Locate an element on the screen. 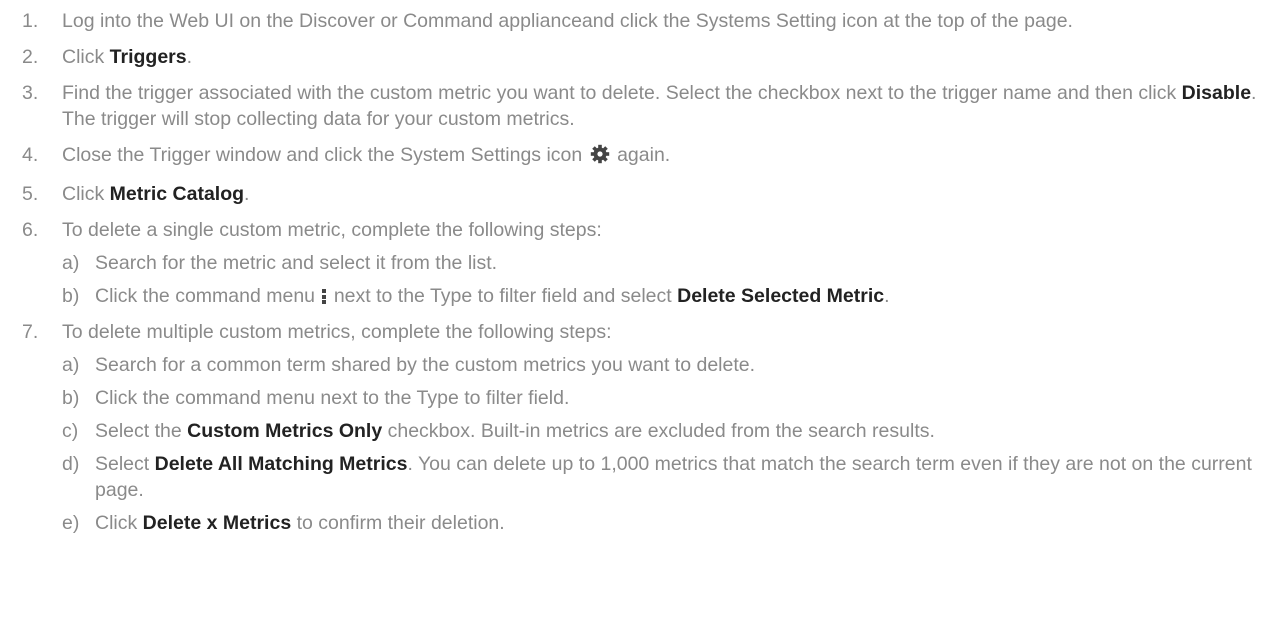 The width and height of the screenshot is (1274, 630). step-item: 5. Click Metric Catalog. is located at coordinates (641, 194).